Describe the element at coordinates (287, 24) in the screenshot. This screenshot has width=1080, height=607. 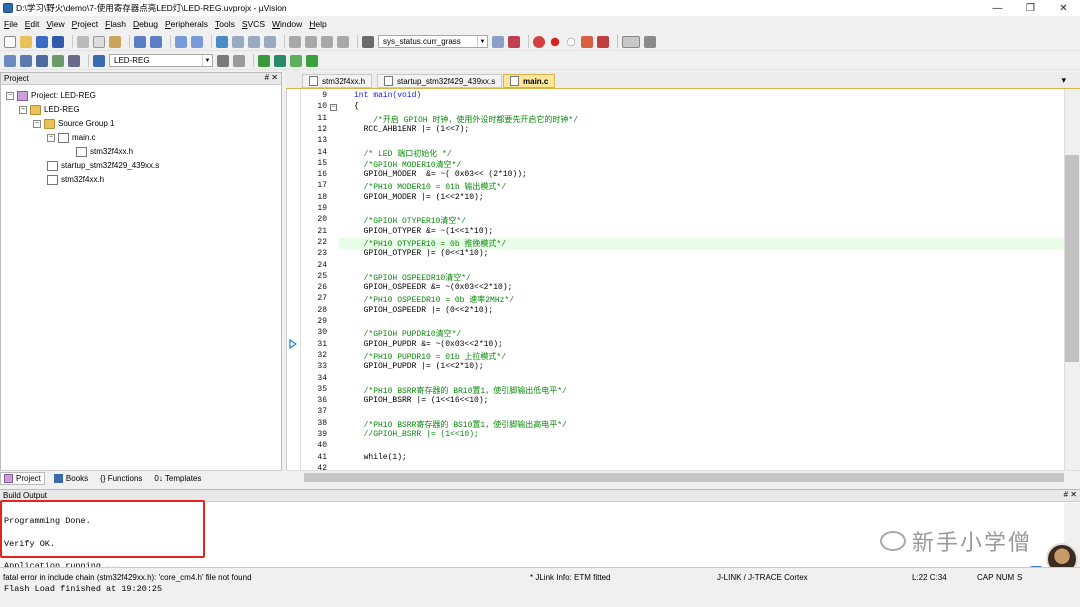
I see `menu-window: Window` at that location.